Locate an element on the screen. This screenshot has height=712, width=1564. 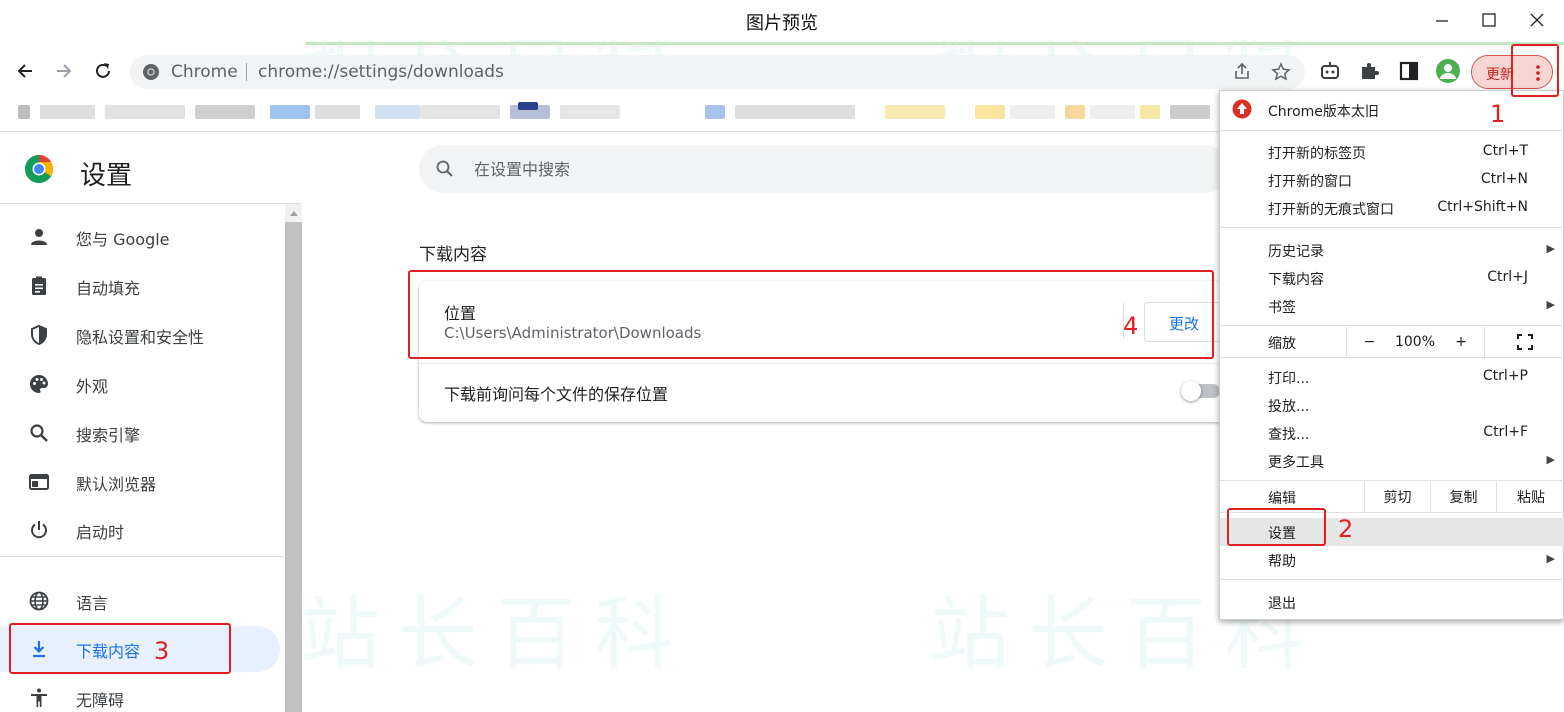
globe-icon is located at coordinates (39, 601).